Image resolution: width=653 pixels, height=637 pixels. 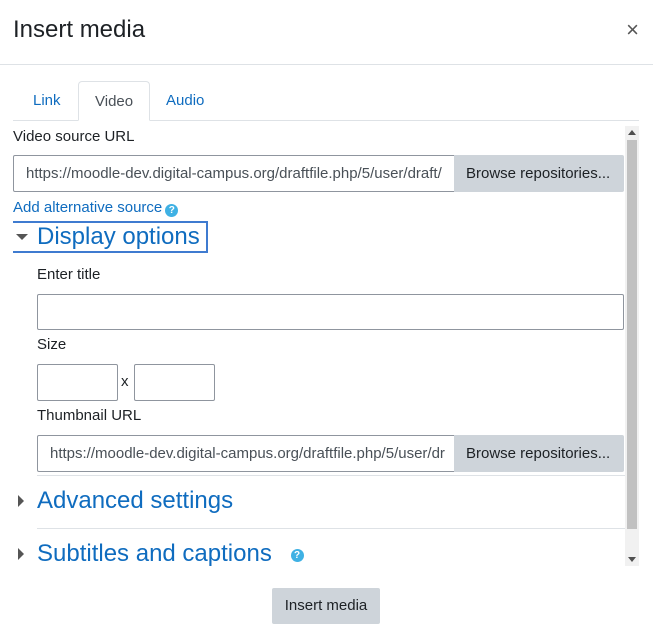 What do you see at coordinates (326, 32) in the screenshot?
I see `dialog-header: Insert media ×` at bounding box center [326, 32].